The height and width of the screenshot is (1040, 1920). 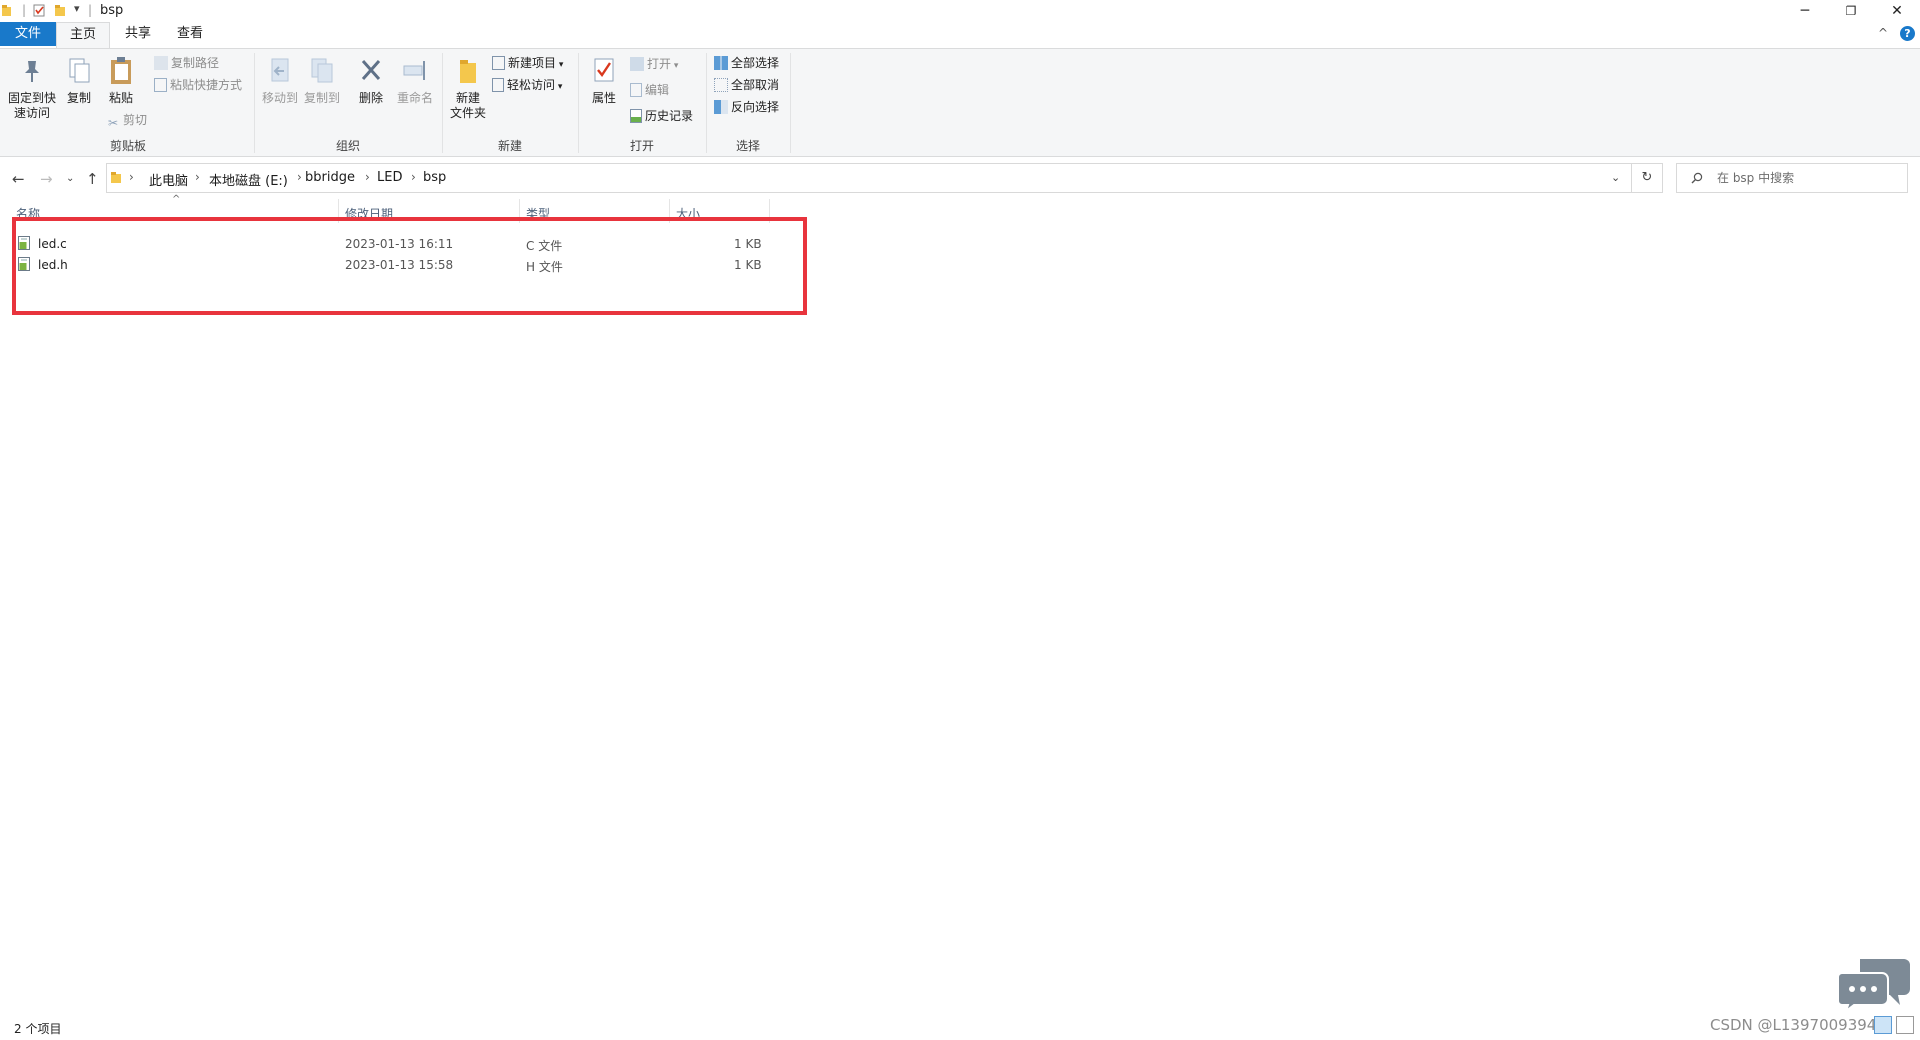 I want to click on paste-button: 粘贴, so click(x=121, y=80).